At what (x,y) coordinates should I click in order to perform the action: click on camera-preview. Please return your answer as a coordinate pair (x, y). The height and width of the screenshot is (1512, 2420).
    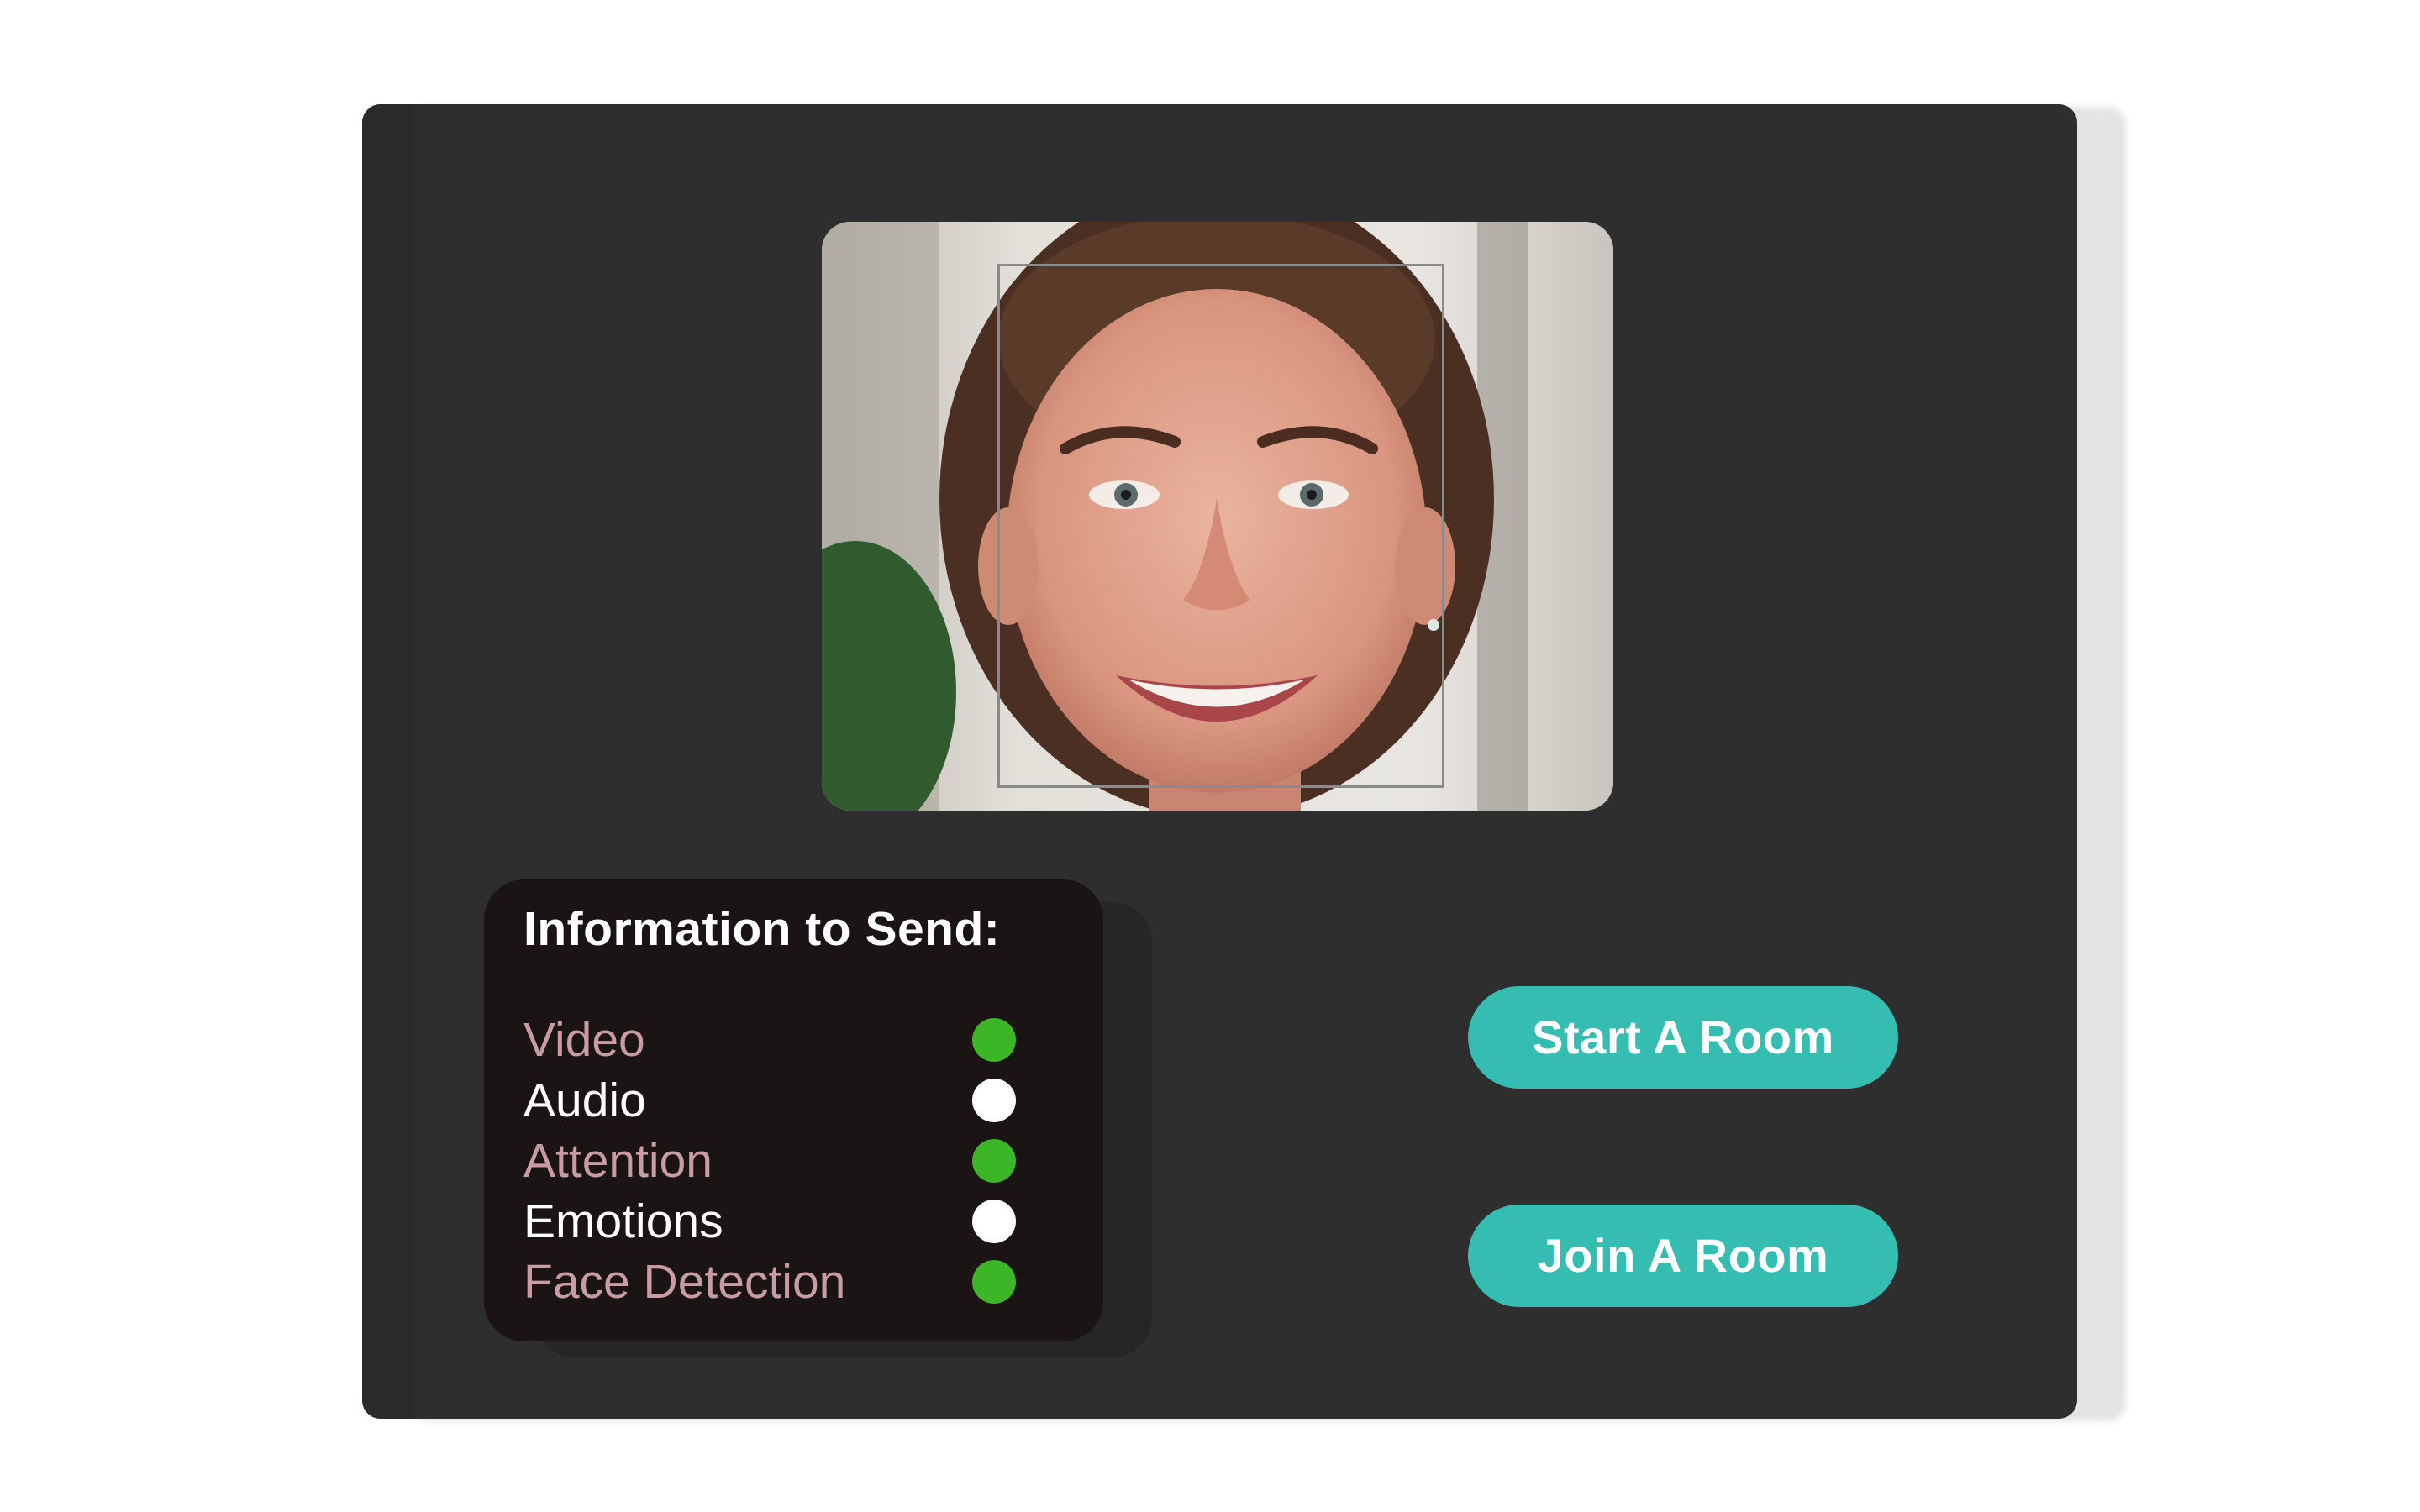
    Looking at the image, I should click on (1217, 516).